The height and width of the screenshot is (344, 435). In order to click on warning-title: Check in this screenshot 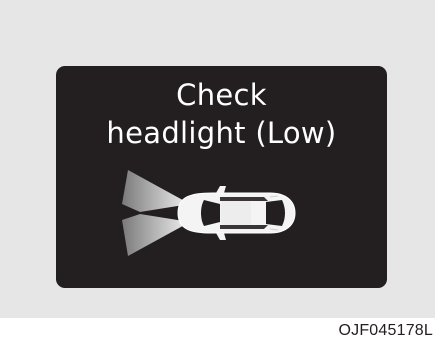, I will do `click(221, 95)`.